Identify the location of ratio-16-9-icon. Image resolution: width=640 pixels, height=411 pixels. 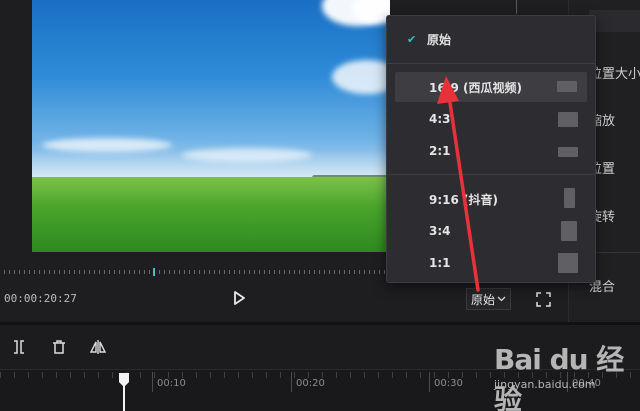
(567, 86).